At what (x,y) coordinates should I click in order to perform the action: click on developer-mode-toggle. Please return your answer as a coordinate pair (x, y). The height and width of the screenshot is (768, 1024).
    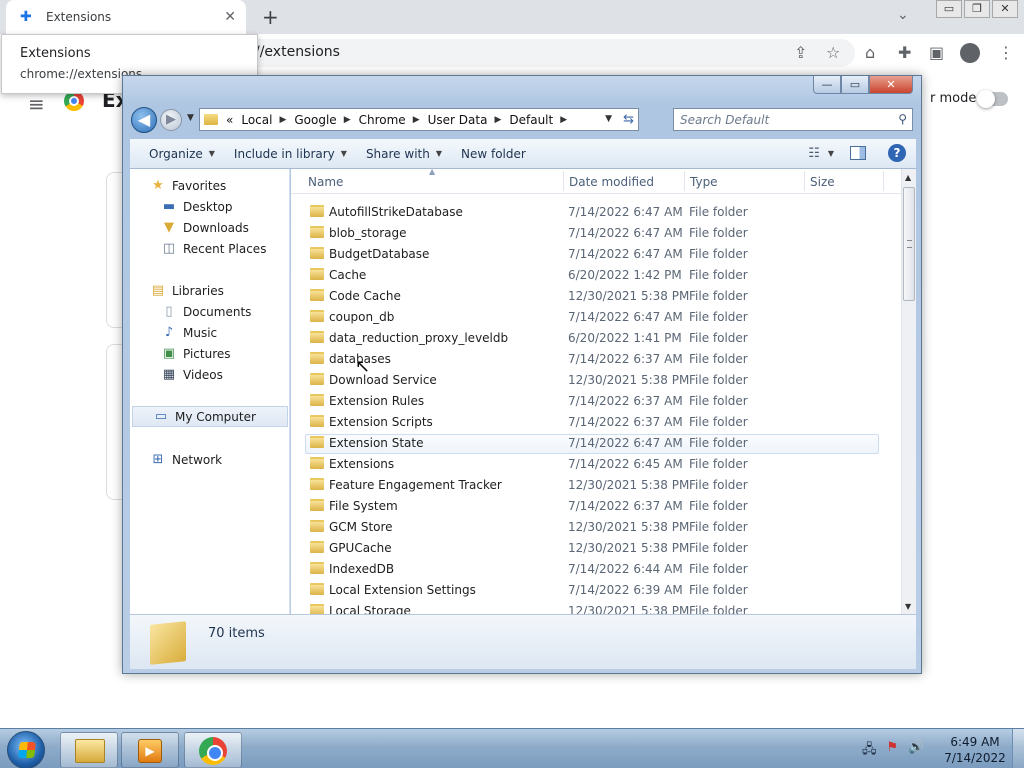
    Looking at the image, I should click on (992, 99).